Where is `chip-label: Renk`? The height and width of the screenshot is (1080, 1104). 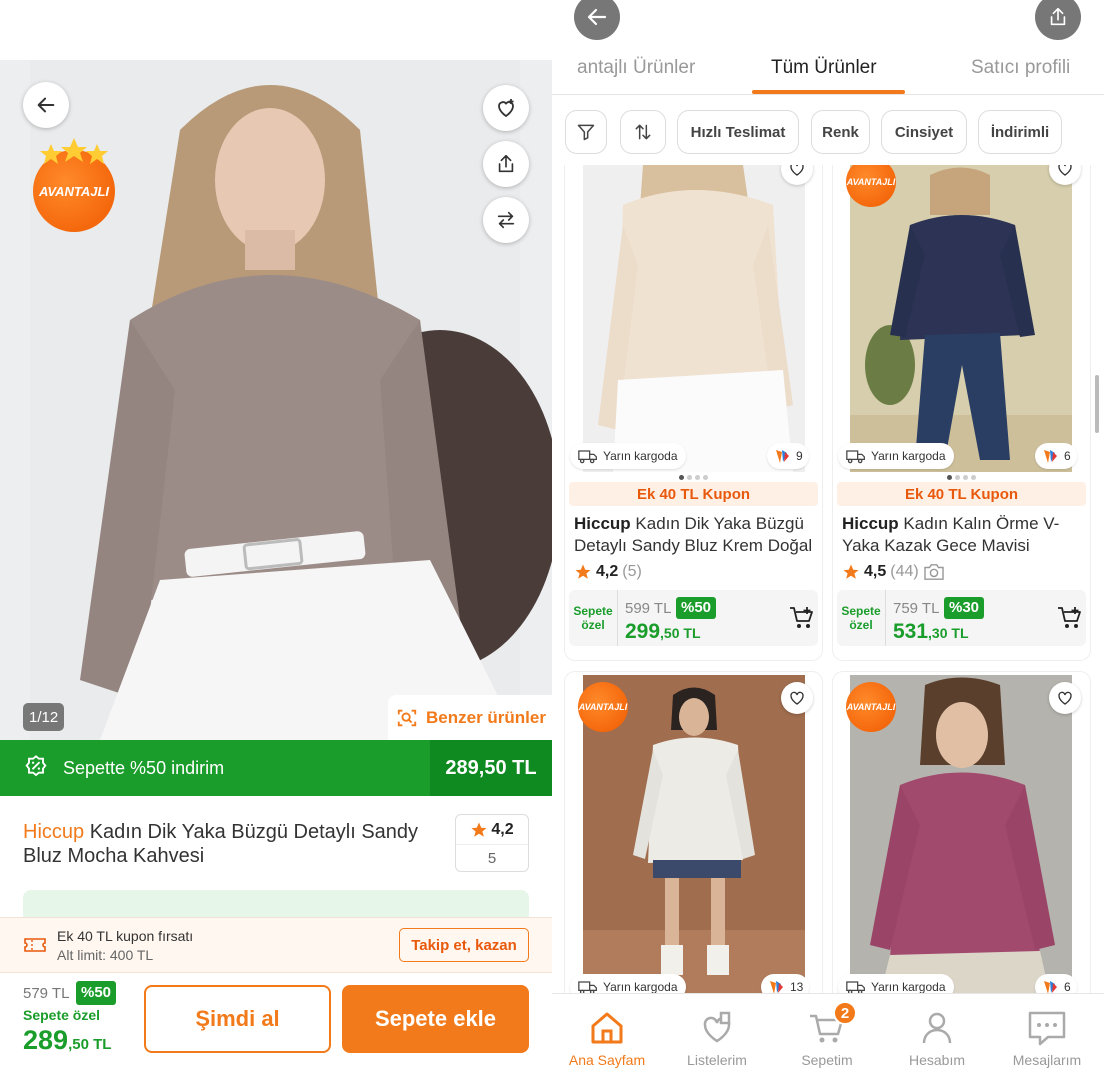
chip-label: Renk is located at coordinates (840, 132).